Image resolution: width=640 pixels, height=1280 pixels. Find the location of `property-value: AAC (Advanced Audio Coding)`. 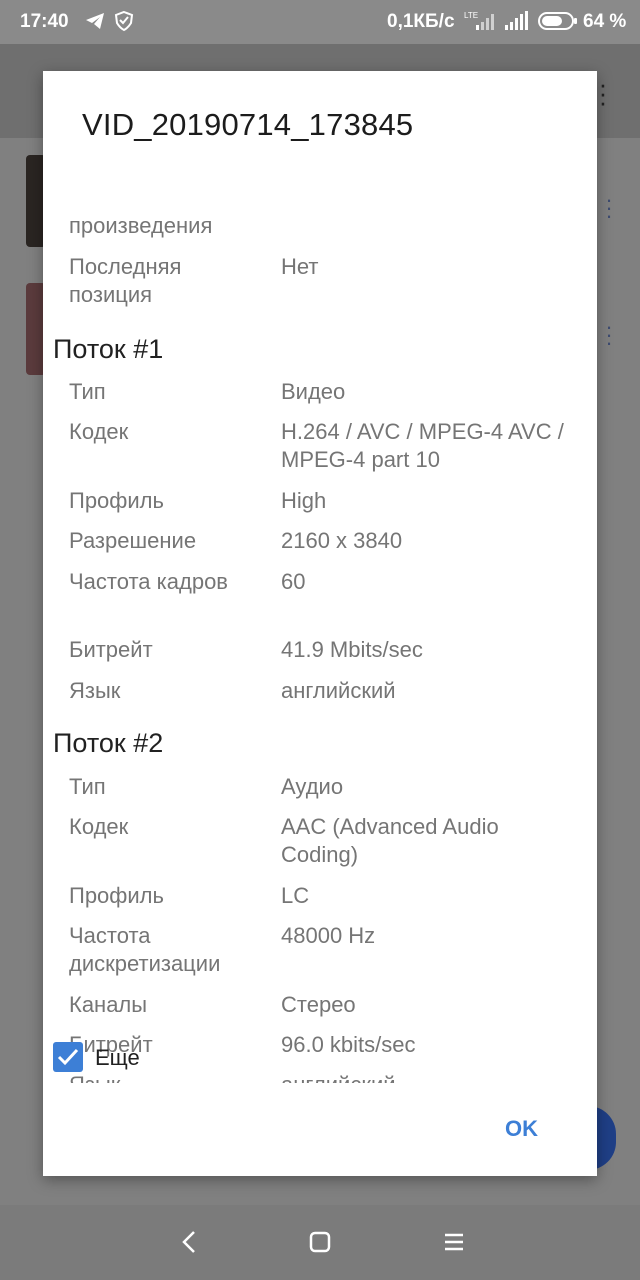

property-value: AAC (Advanced Audio Coding) is located at coordinates (390, 840).